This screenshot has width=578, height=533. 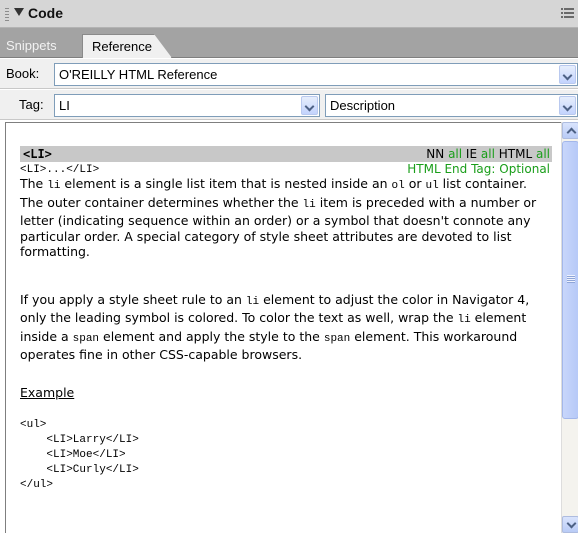 What do you see at coordinates (363, 105) in the screenshot?
I see `view-select-value: Description` at bounding box center [363, 105].